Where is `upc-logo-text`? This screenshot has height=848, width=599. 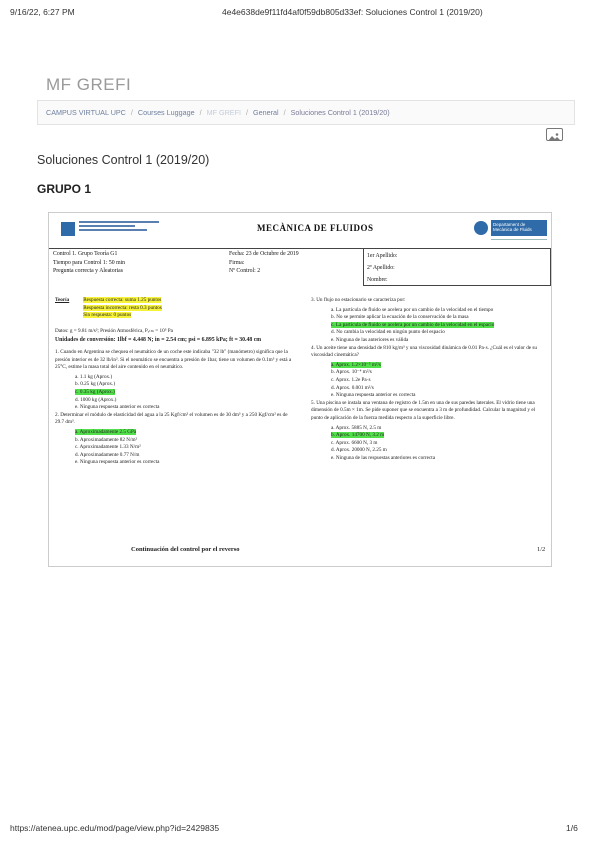 upc-logo-text is located at coordinates (119, 227).